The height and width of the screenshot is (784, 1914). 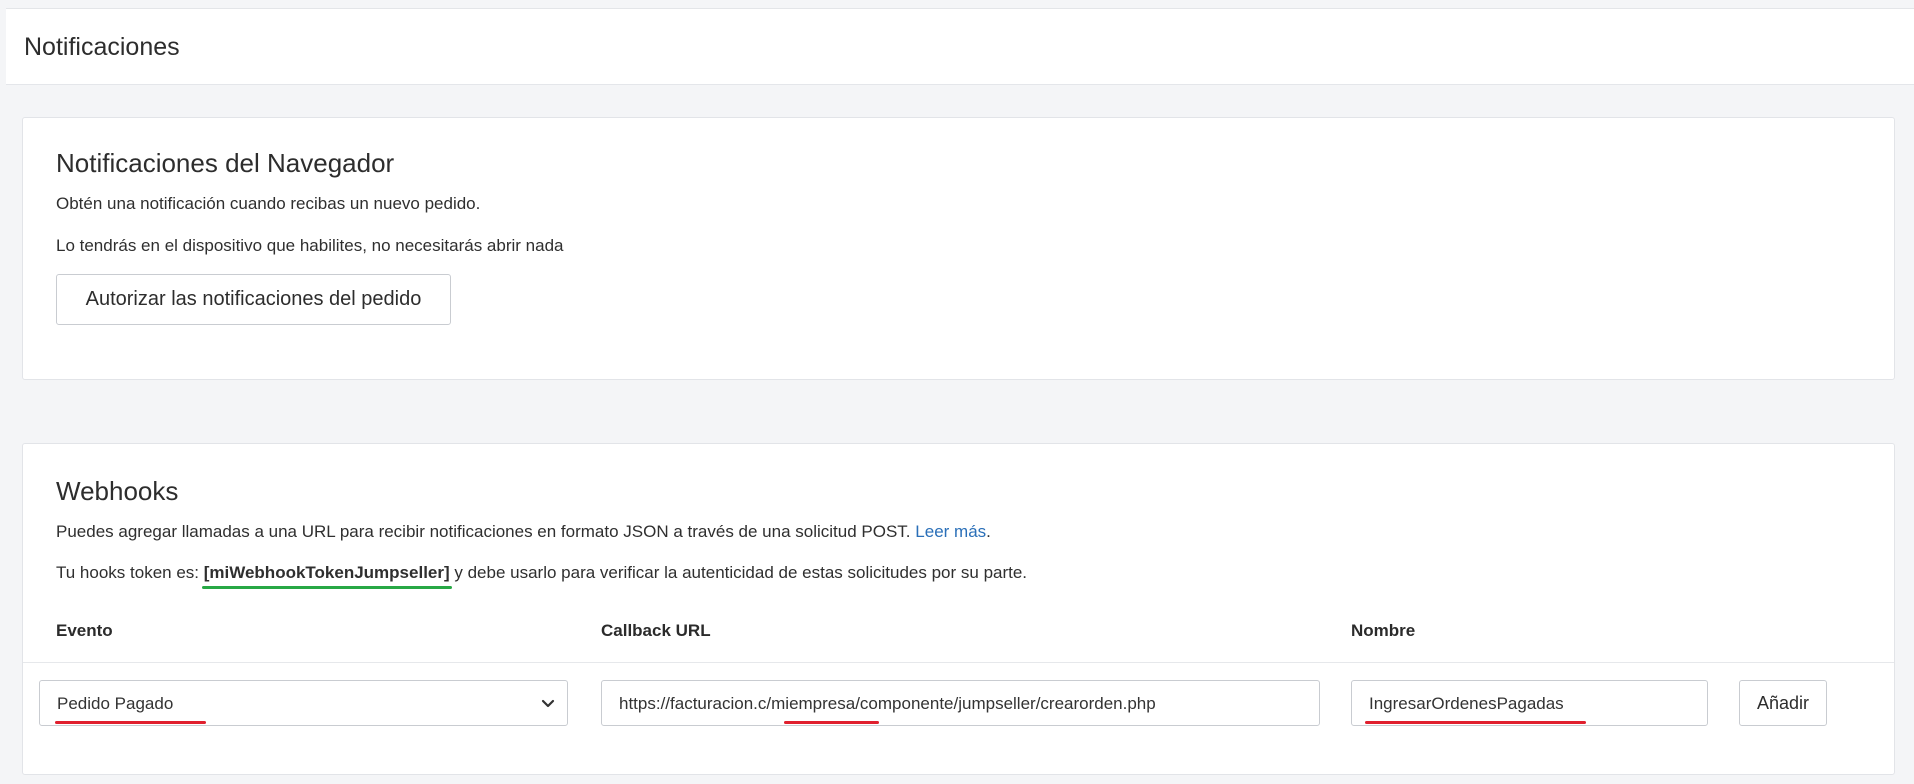 I want to click on page-header: Notificaciones, so click(x=960, y=47).